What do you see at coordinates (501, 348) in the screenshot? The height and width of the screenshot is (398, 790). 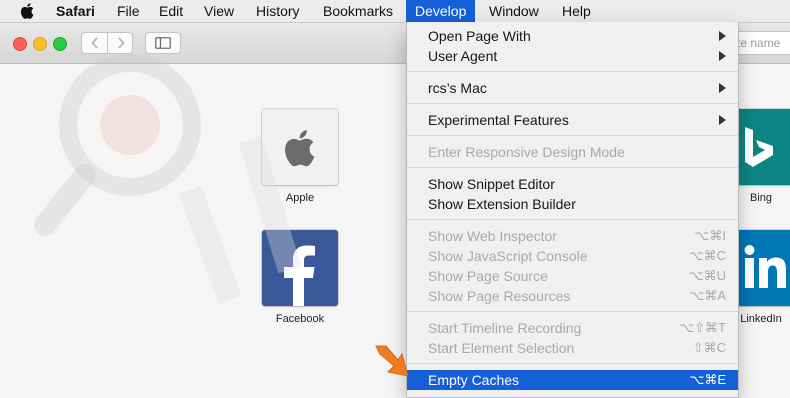 I see `menu-item-label: Start Element Selection` at bounding box center [501, 348].